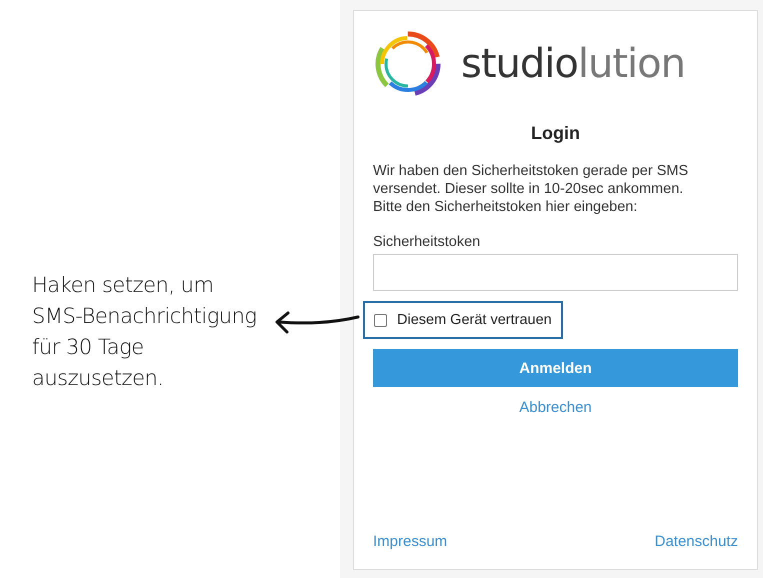  Describe the element at coordinates (555, 368) in the screenshot. I see `login-button: Anmelden` at that location.